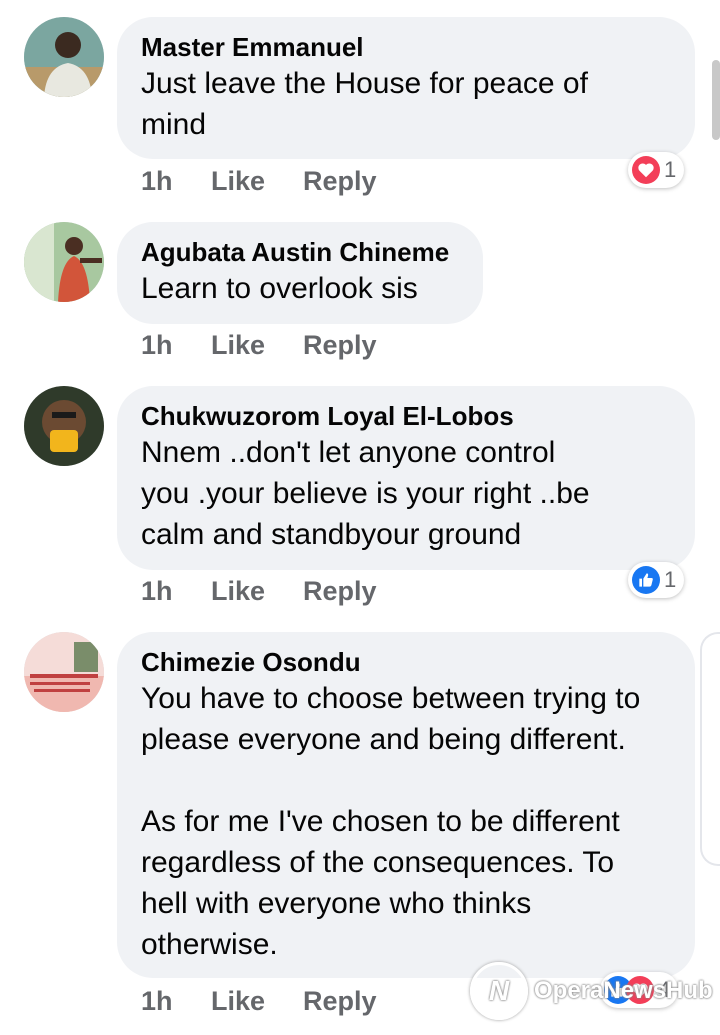 Image resolution: width=720 pixels, height=1035 pixels. Describe the element at coordinates (716, 100) in the screenshot. I see `scrollbar` at that location.